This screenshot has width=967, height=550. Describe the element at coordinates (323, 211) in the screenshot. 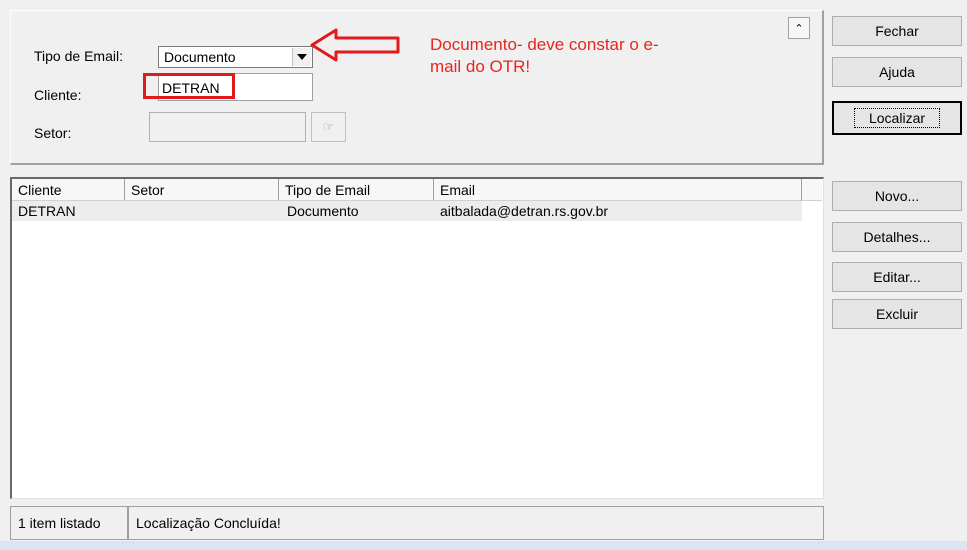

I see `row-tipo-email: Documento` at that location.